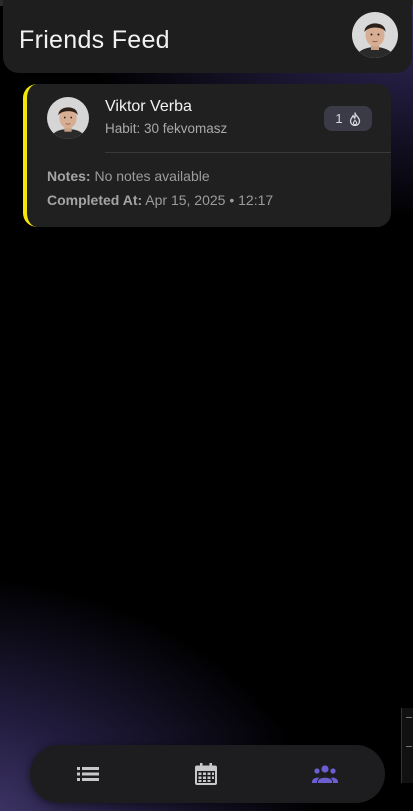  I want to click on card-divider, so click(248, 152).